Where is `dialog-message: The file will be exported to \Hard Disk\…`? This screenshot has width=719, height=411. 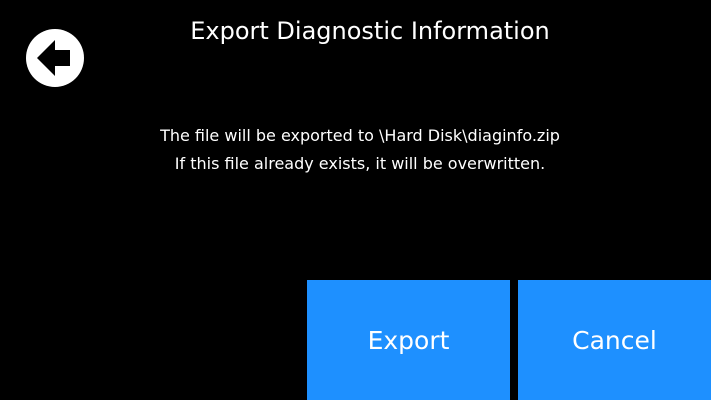
dialog-message: The file will be exported to \Hard Disk\… is located at coordinates (360, 150).